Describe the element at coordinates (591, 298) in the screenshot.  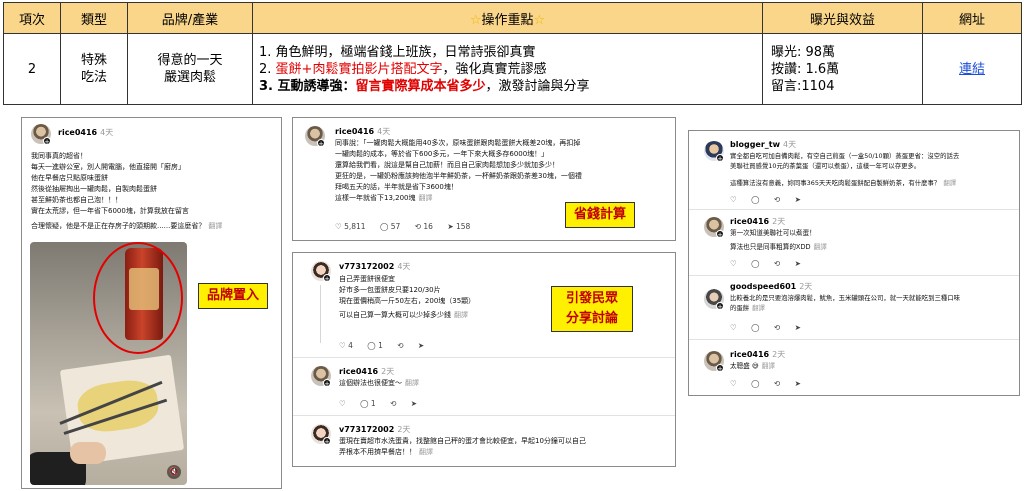
I see `callout-line: 引發民眾` at that location.